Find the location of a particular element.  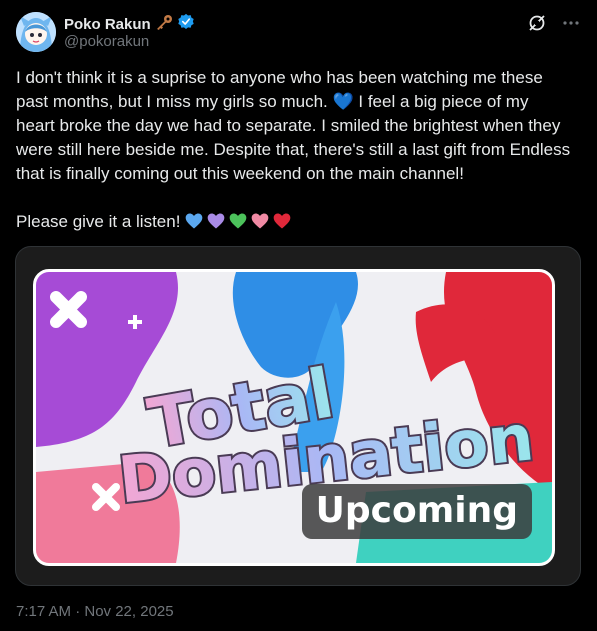

upcoming-badge: Upcoming is located at coordinates (416, 511).